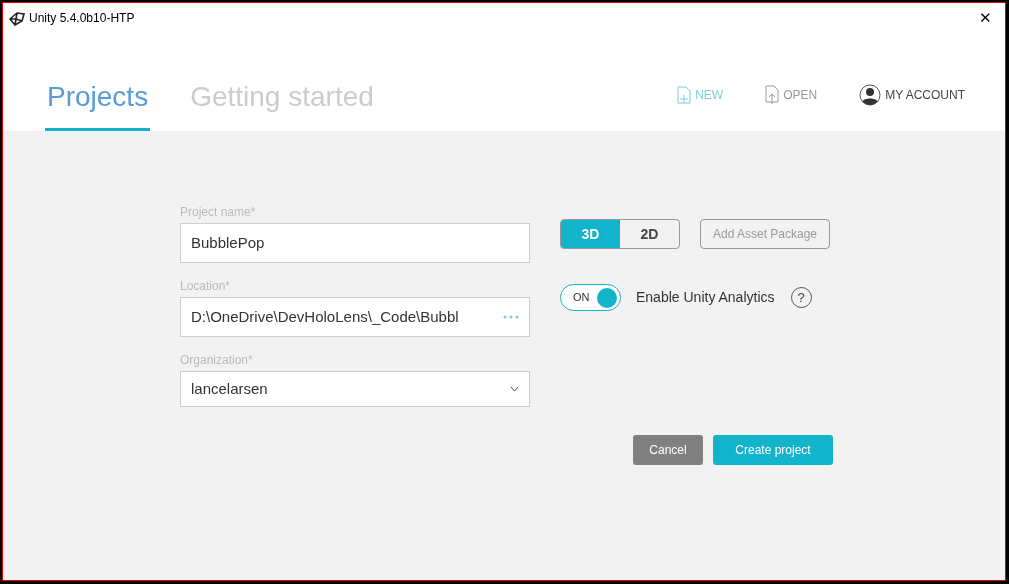  Describe the element at coordinates (355, 317) in the screenshot. I see `location-field: D:\OneDrive\DevHoloLens\_Code\Bubbl` at that location.